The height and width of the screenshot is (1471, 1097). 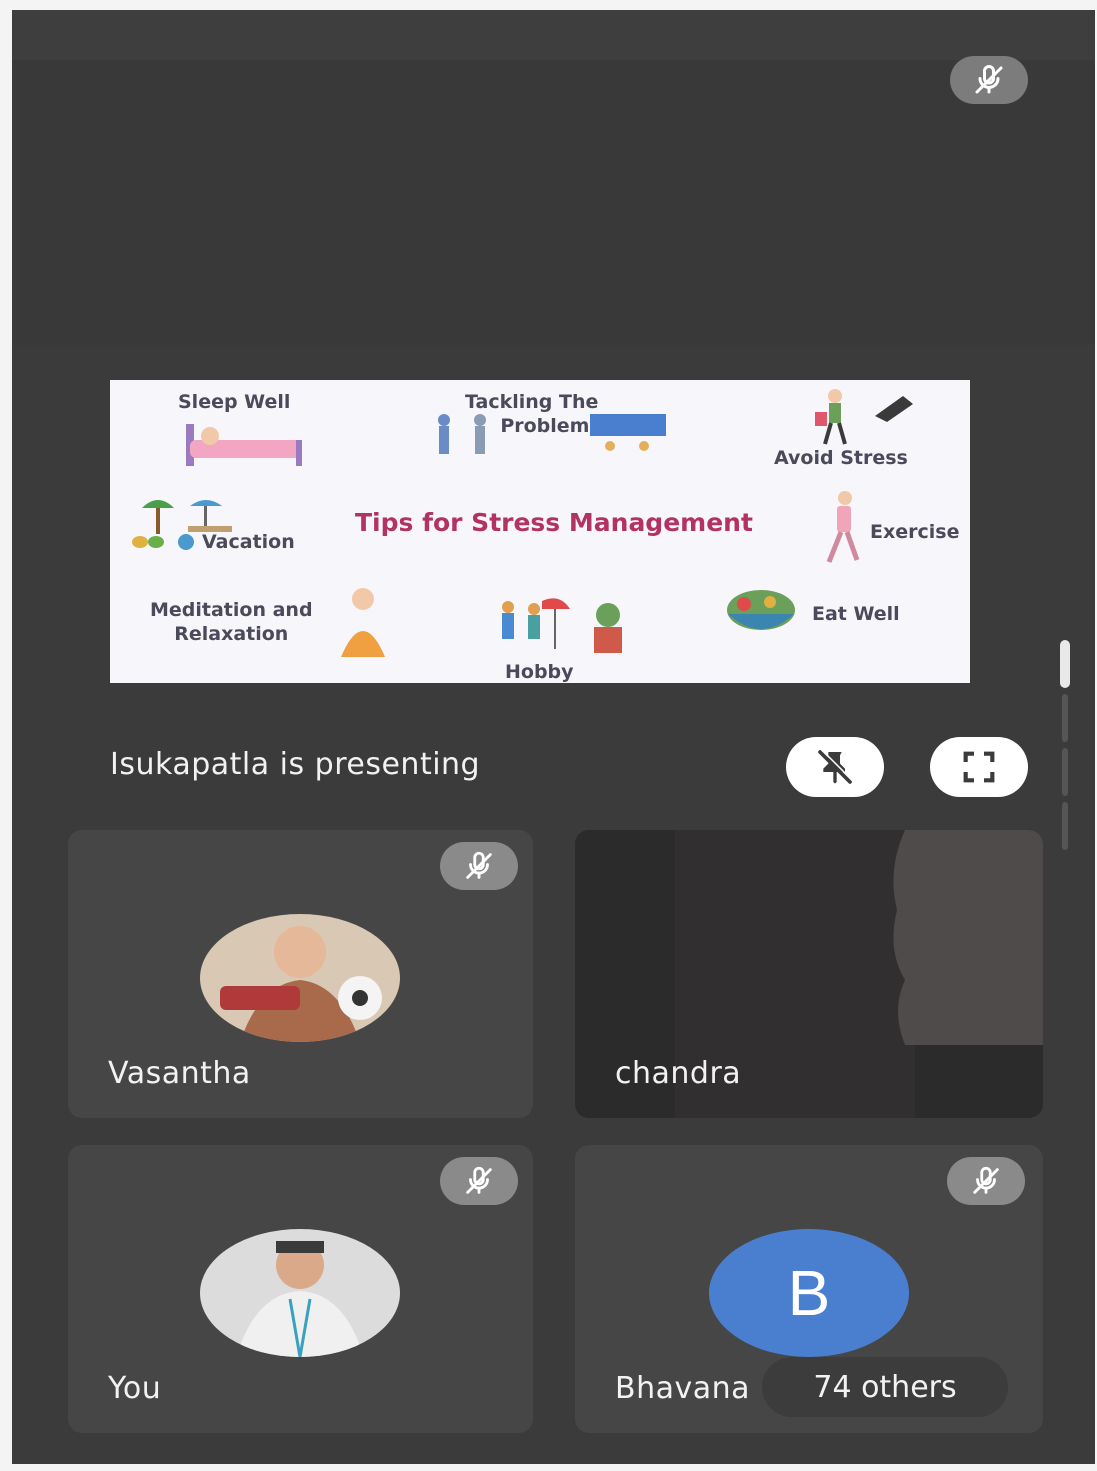 What do you see at coordinates (678, 1073) in the screenshot?
I see `participant-name: chandra` at bounding box center [678, 1073].